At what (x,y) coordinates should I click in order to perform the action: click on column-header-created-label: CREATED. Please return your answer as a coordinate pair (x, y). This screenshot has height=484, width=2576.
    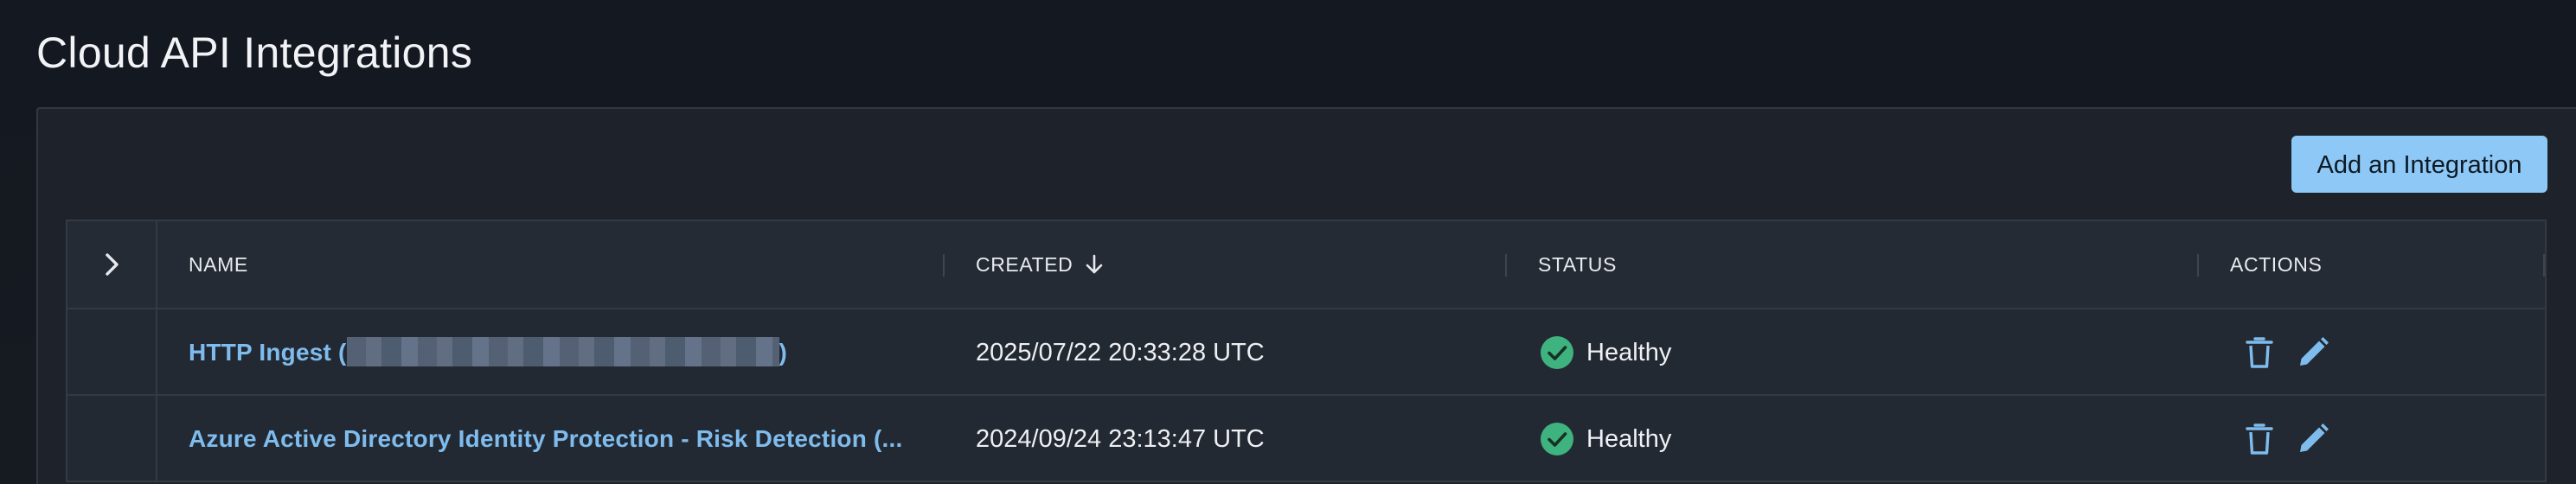
    Looking at the image, I should click on (1024, 264).